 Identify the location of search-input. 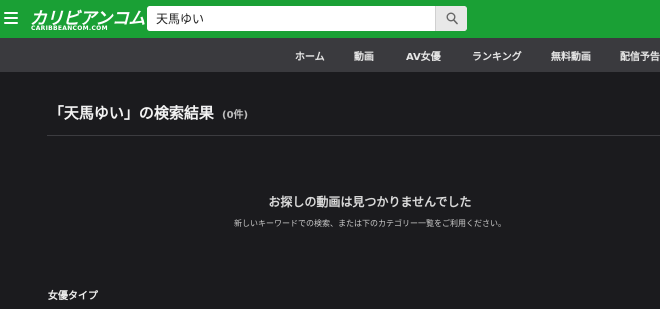
(288, 18).